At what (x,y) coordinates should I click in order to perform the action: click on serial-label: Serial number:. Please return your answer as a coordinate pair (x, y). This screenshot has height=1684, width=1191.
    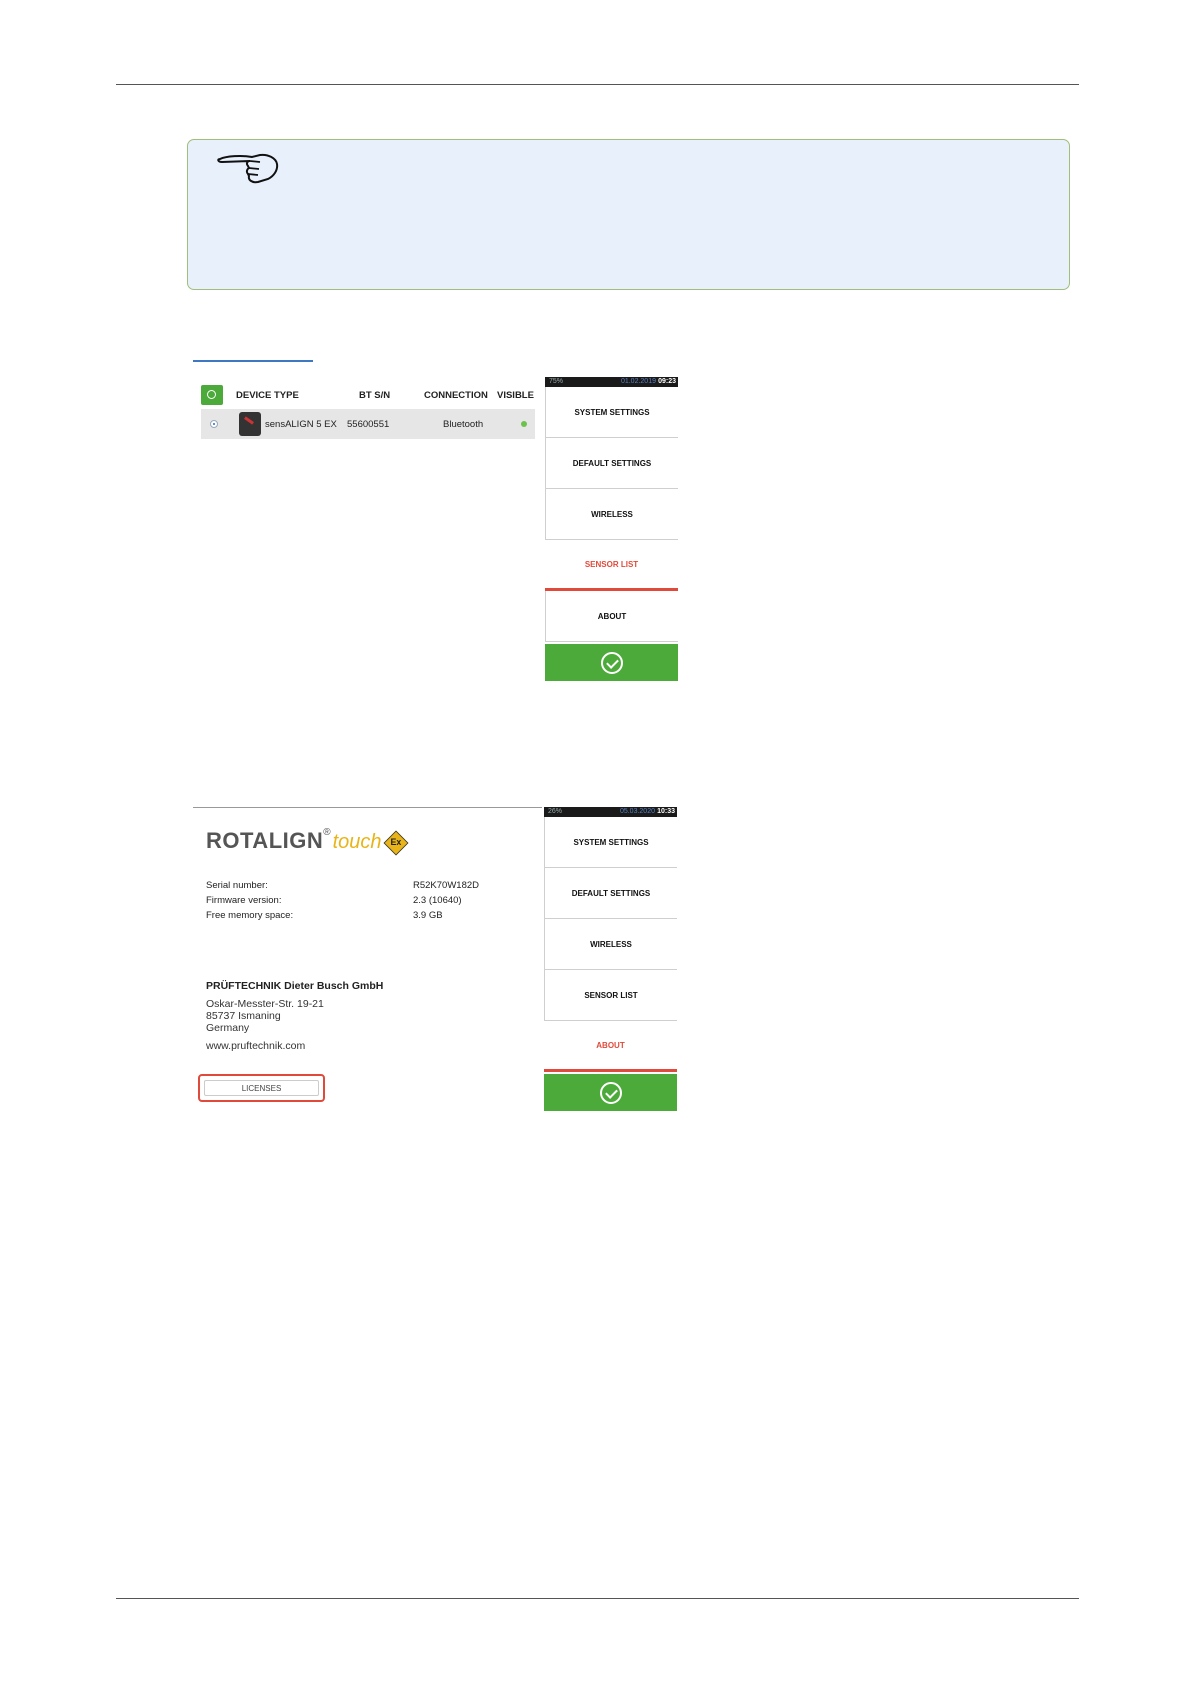
    Looking at the image, I should click on (237, 885).